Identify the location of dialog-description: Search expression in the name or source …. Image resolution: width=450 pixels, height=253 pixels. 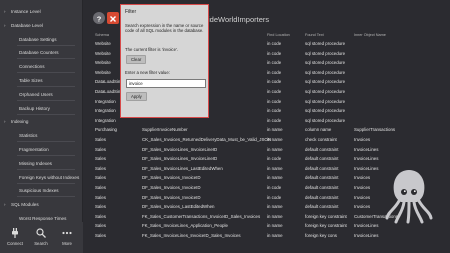
(164, 28).